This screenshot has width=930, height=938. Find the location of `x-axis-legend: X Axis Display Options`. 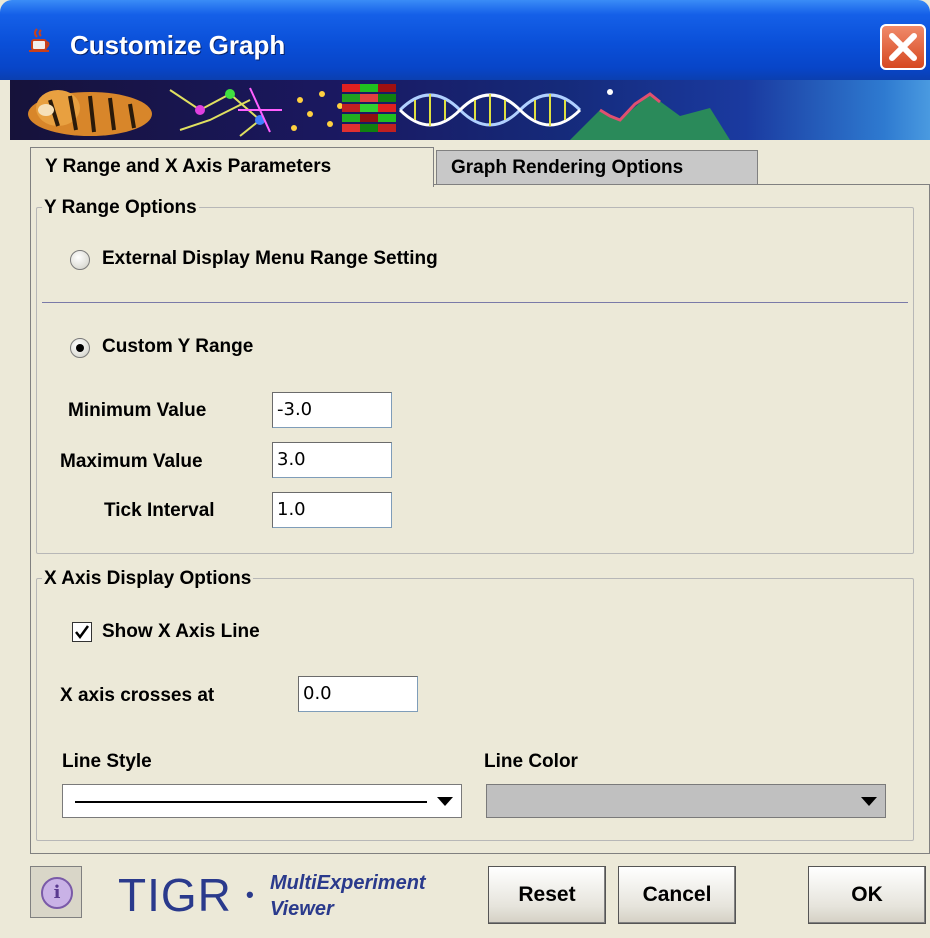

x-axis-legend: X Axis Display Options is located at coordinates (148, 579).